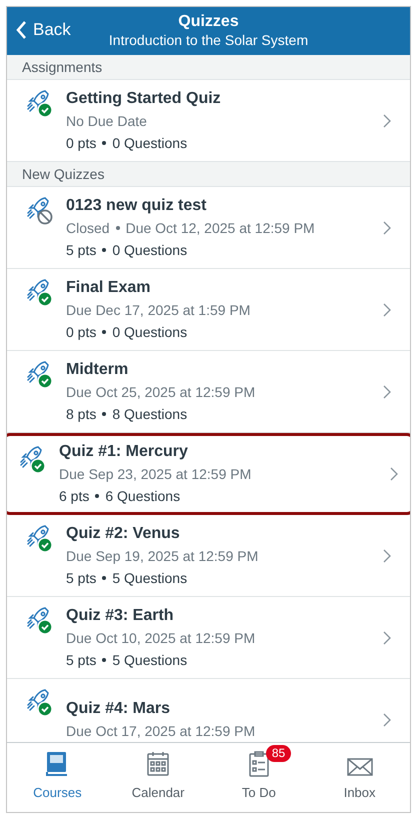 This screenshot has width=417, height=819. I want to click on quiz-row: Quiz #2: Venus Due Sep 19, 2025 at 12:59 PM 5 pts 5 Questions, so click(208, 556).